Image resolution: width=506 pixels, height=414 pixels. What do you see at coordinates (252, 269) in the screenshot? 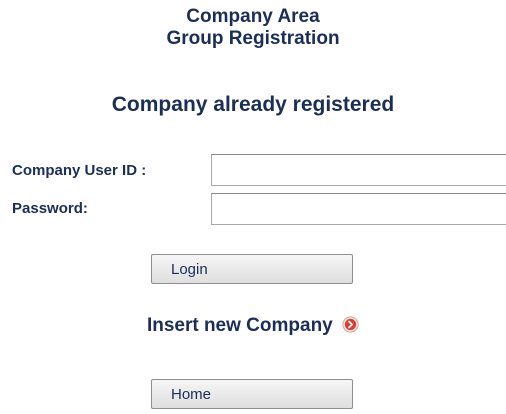
I see `login-button: Login` at bounding box center [252, 269].